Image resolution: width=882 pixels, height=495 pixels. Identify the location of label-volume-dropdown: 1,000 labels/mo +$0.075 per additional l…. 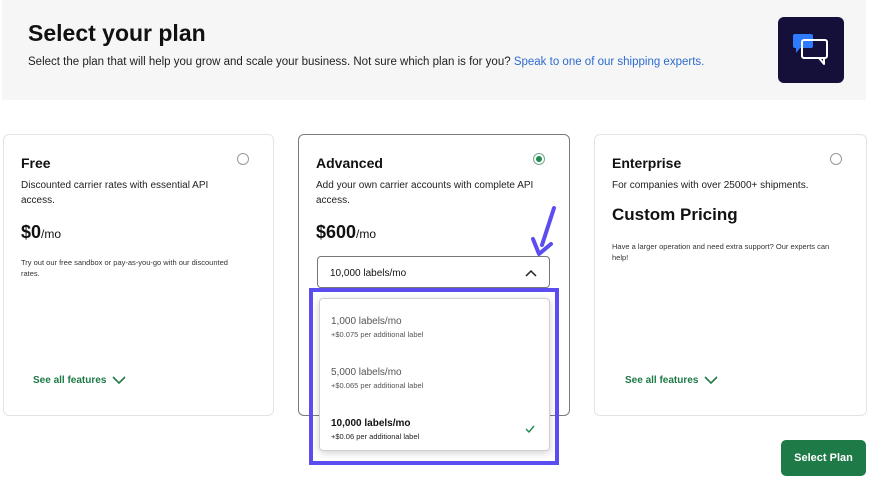
(434, 374).